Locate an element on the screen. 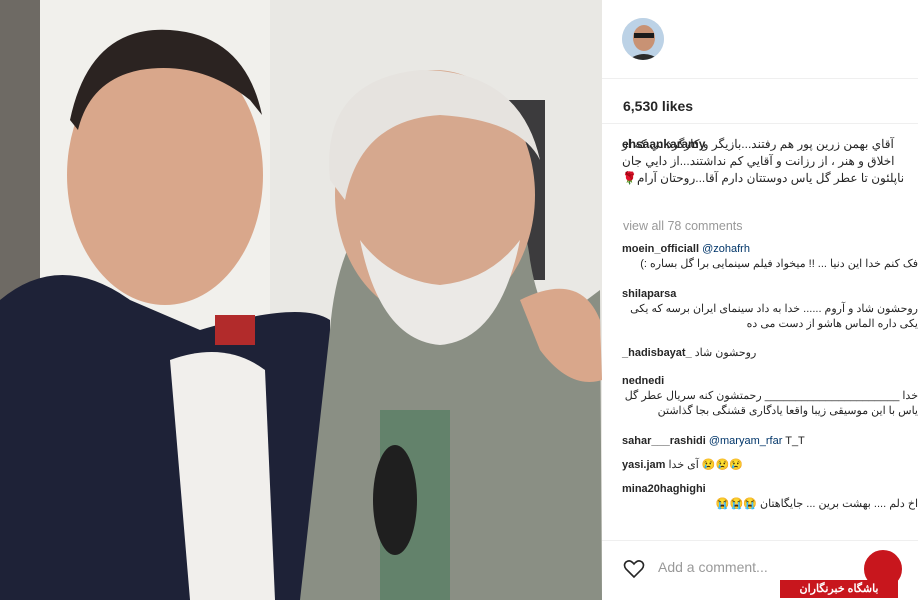 The image size is (918, 600). comment-text: روحشون شاد is located at coordinates (725, 353).